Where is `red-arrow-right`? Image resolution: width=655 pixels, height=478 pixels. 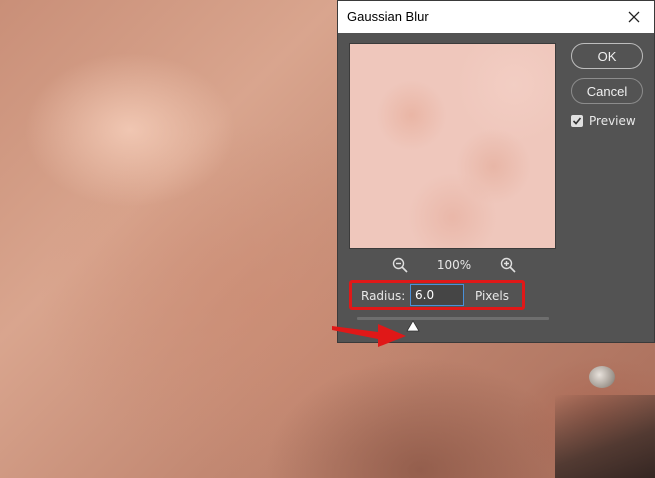
red-arrow-right is located at coordinates (369, 335).